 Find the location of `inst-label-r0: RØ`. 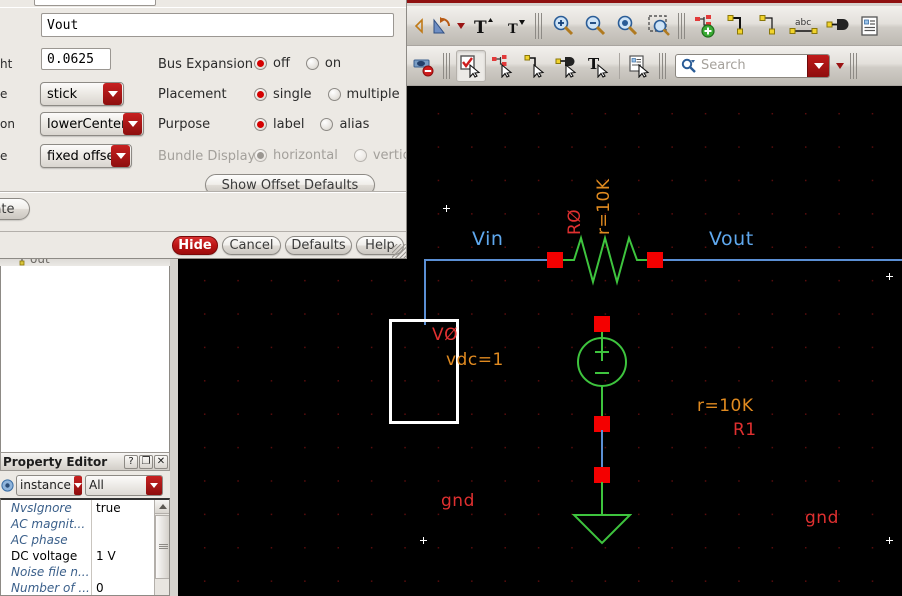

inst-label-r0: RØ is located at coordinates (575, 222).